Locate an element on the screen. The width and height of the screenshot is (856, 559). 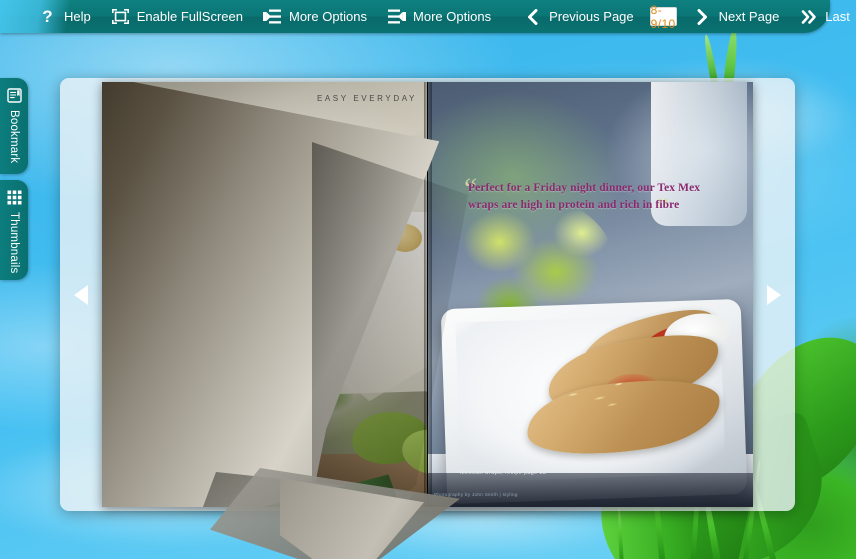
sidebar-tab-thumbnails: Thumbnails is located at coordinates (14, 230).